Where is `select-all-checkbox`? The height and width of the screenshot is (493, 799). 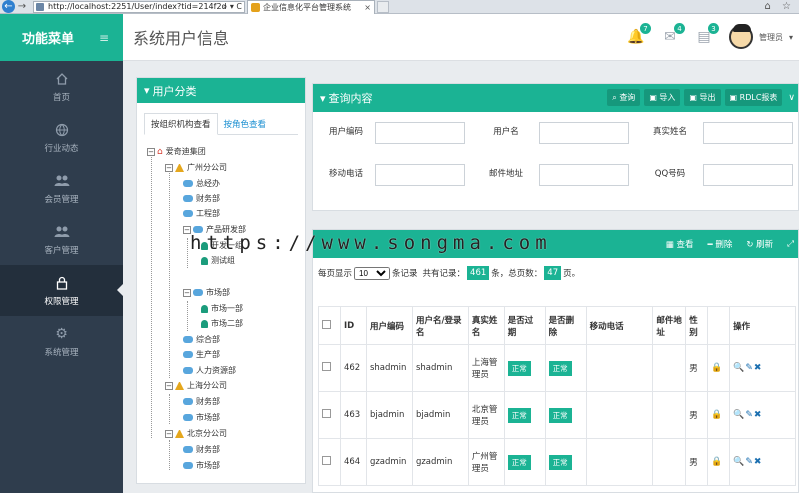
select-all-checkbox is located at coordinates (326, 324).